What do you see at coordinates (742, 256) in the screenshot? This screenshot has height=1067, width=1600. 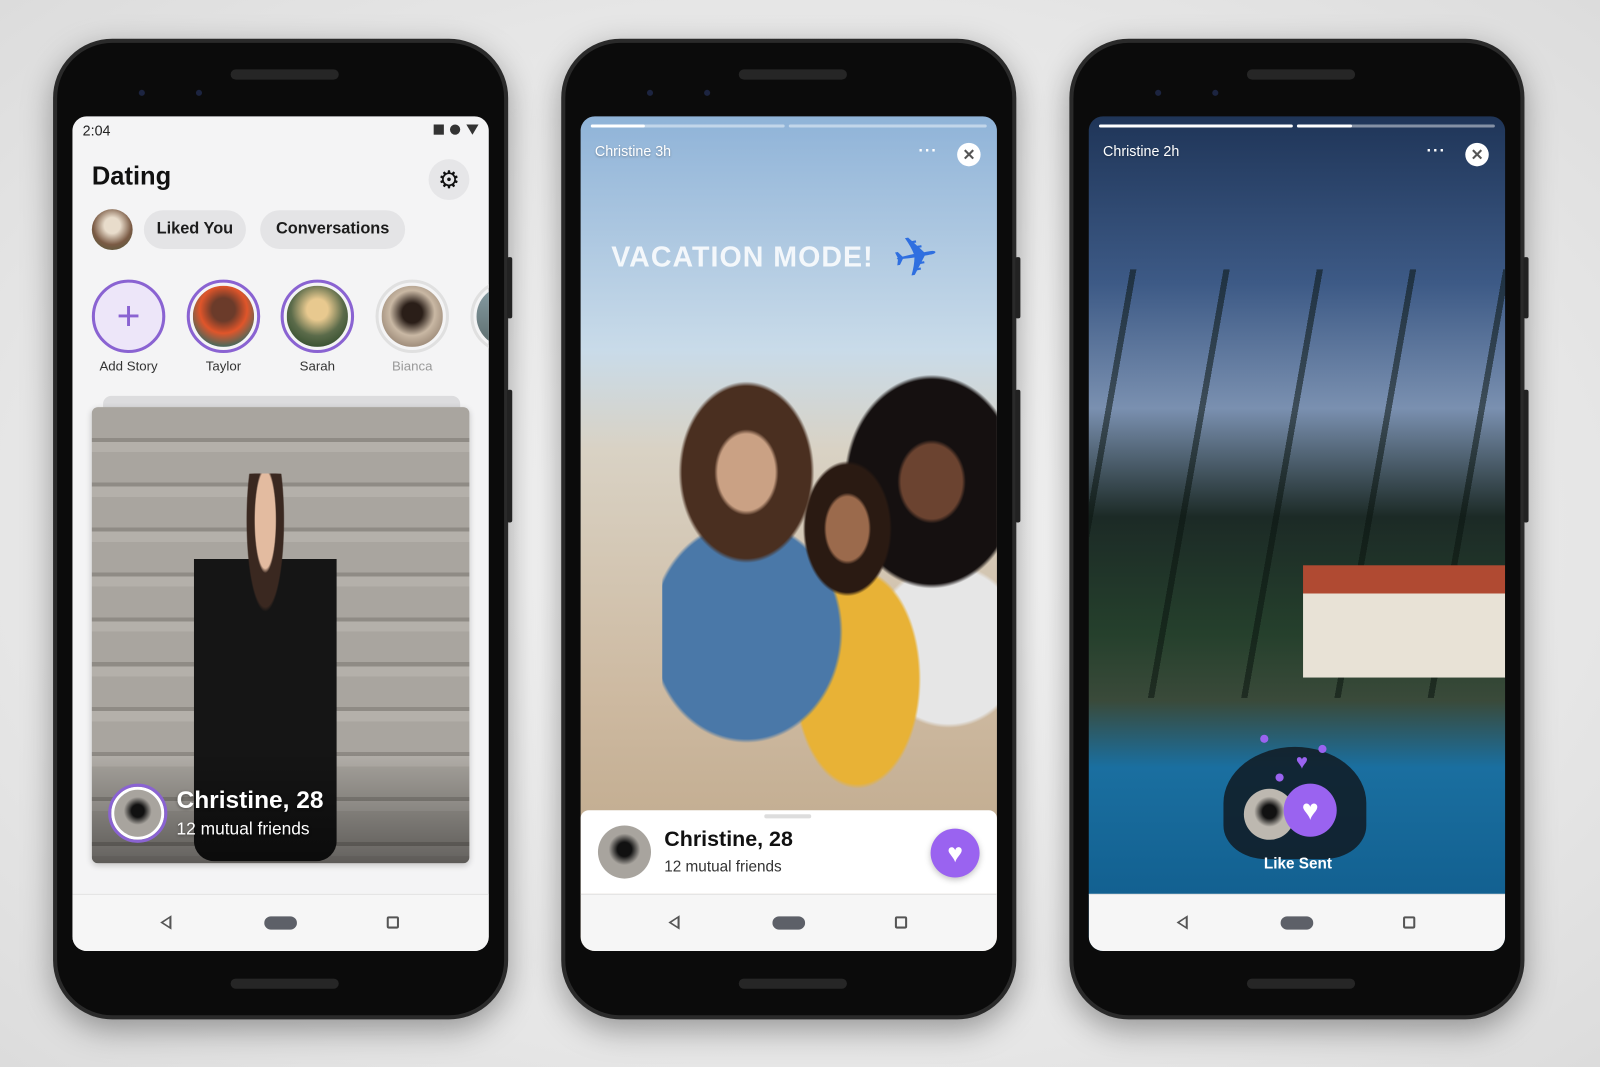 I see `sticker-text: VACATION MODE!` at bounding box center [742, 256].